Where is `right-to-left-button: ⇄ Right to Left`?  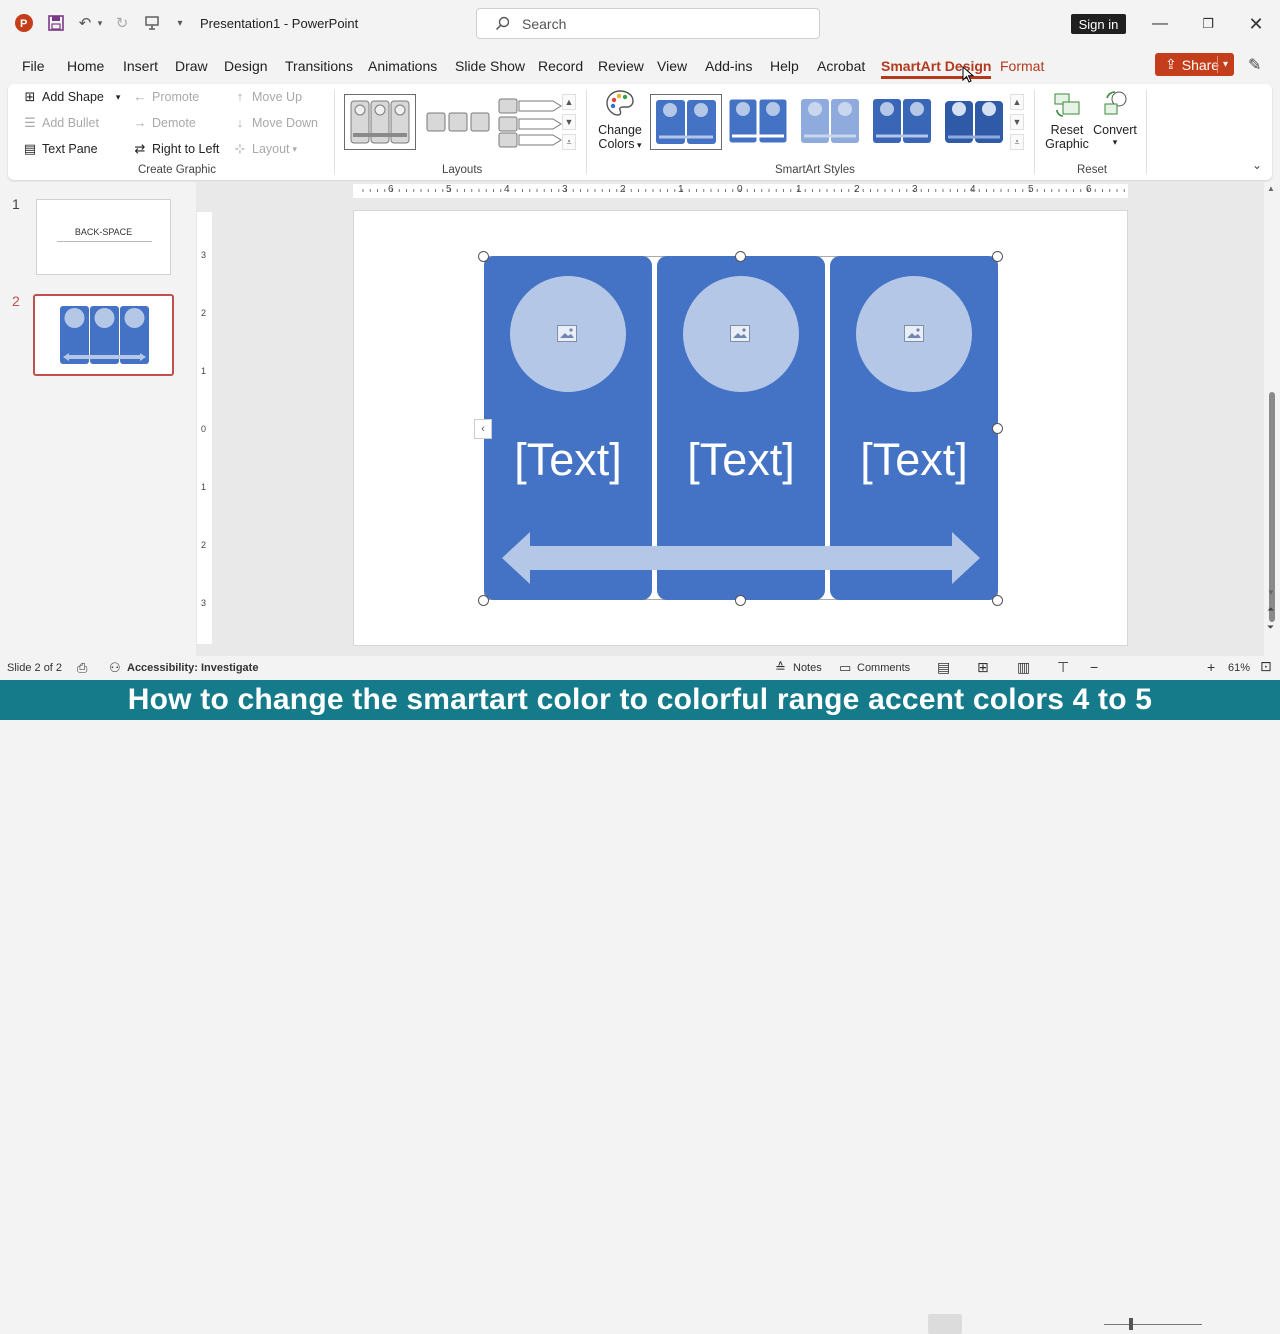 right-to-left-button: ⇄ Right to Left is located at coordinates (176, 149).